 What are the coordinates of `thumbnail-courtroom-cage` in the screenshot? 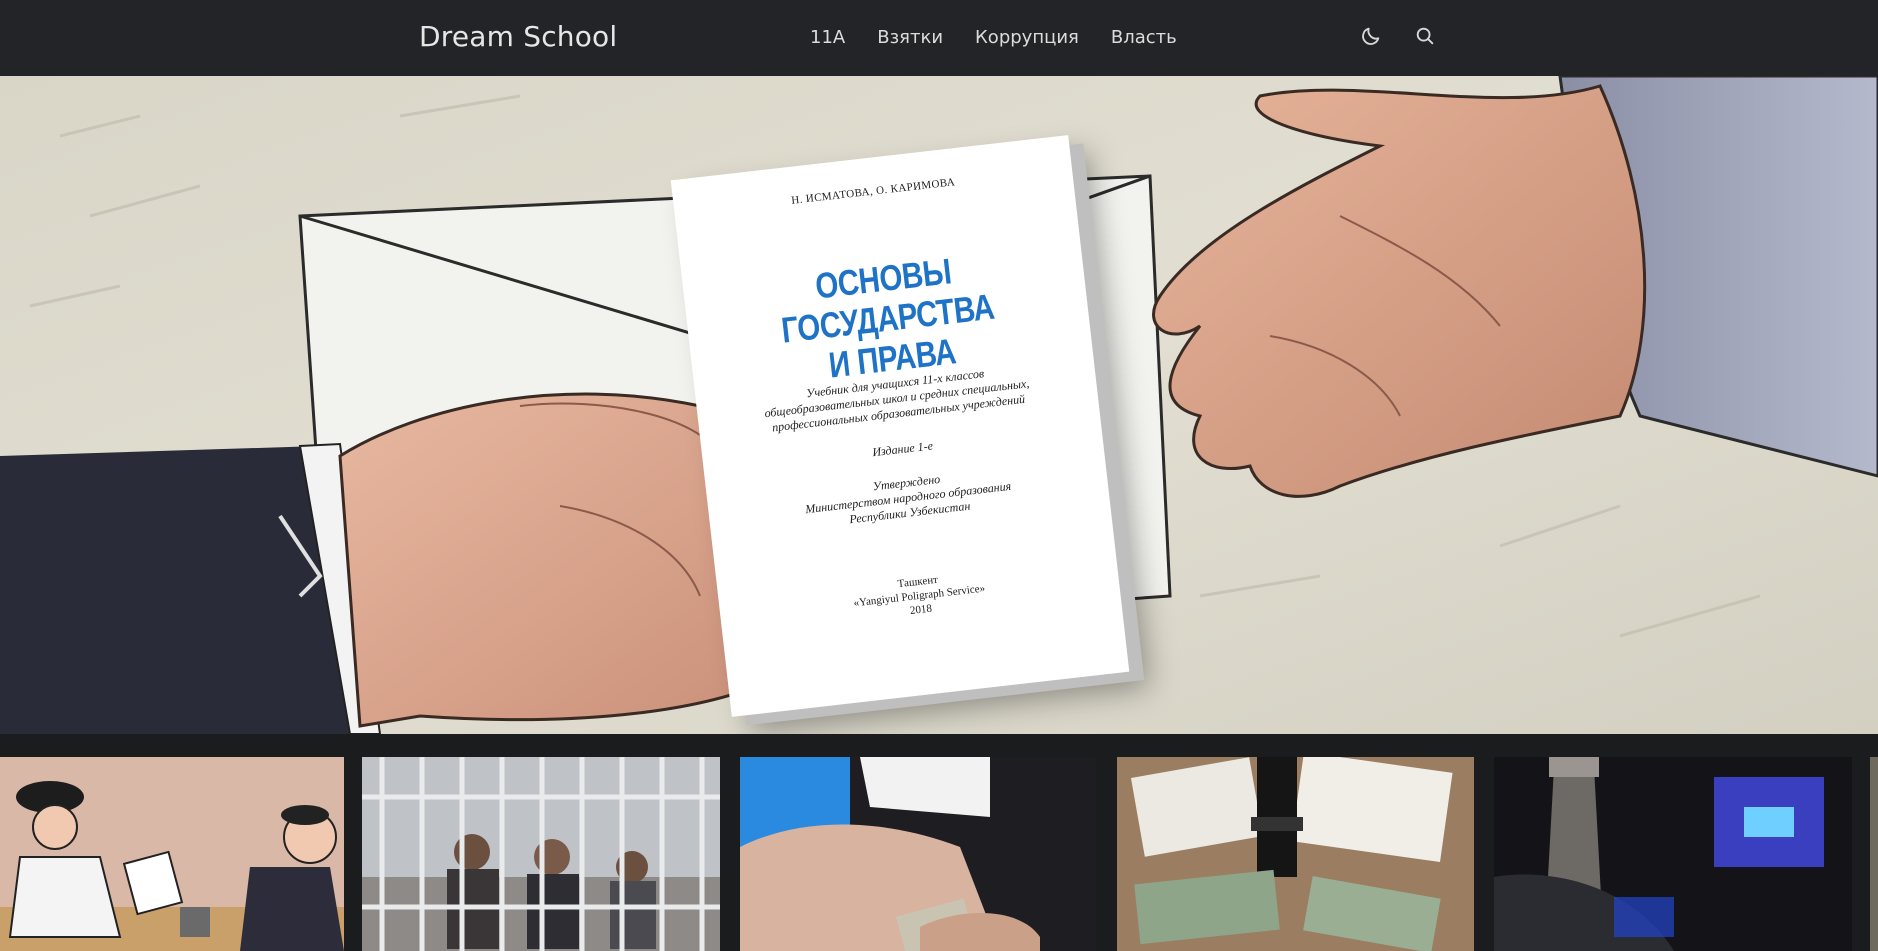 It's located at (541, 854).